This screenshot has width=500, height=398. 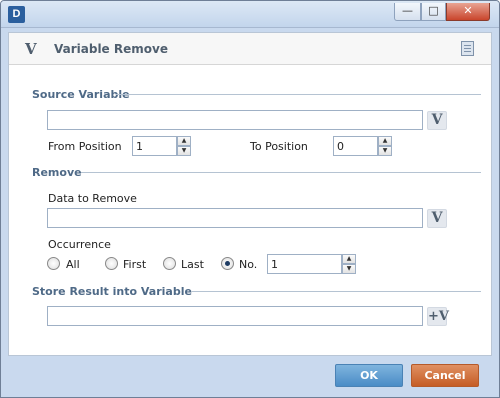 What do you see at coordinates (369, 375) in the screenshot?
I see `ok-button: OK` at bounding box center [369, 375].